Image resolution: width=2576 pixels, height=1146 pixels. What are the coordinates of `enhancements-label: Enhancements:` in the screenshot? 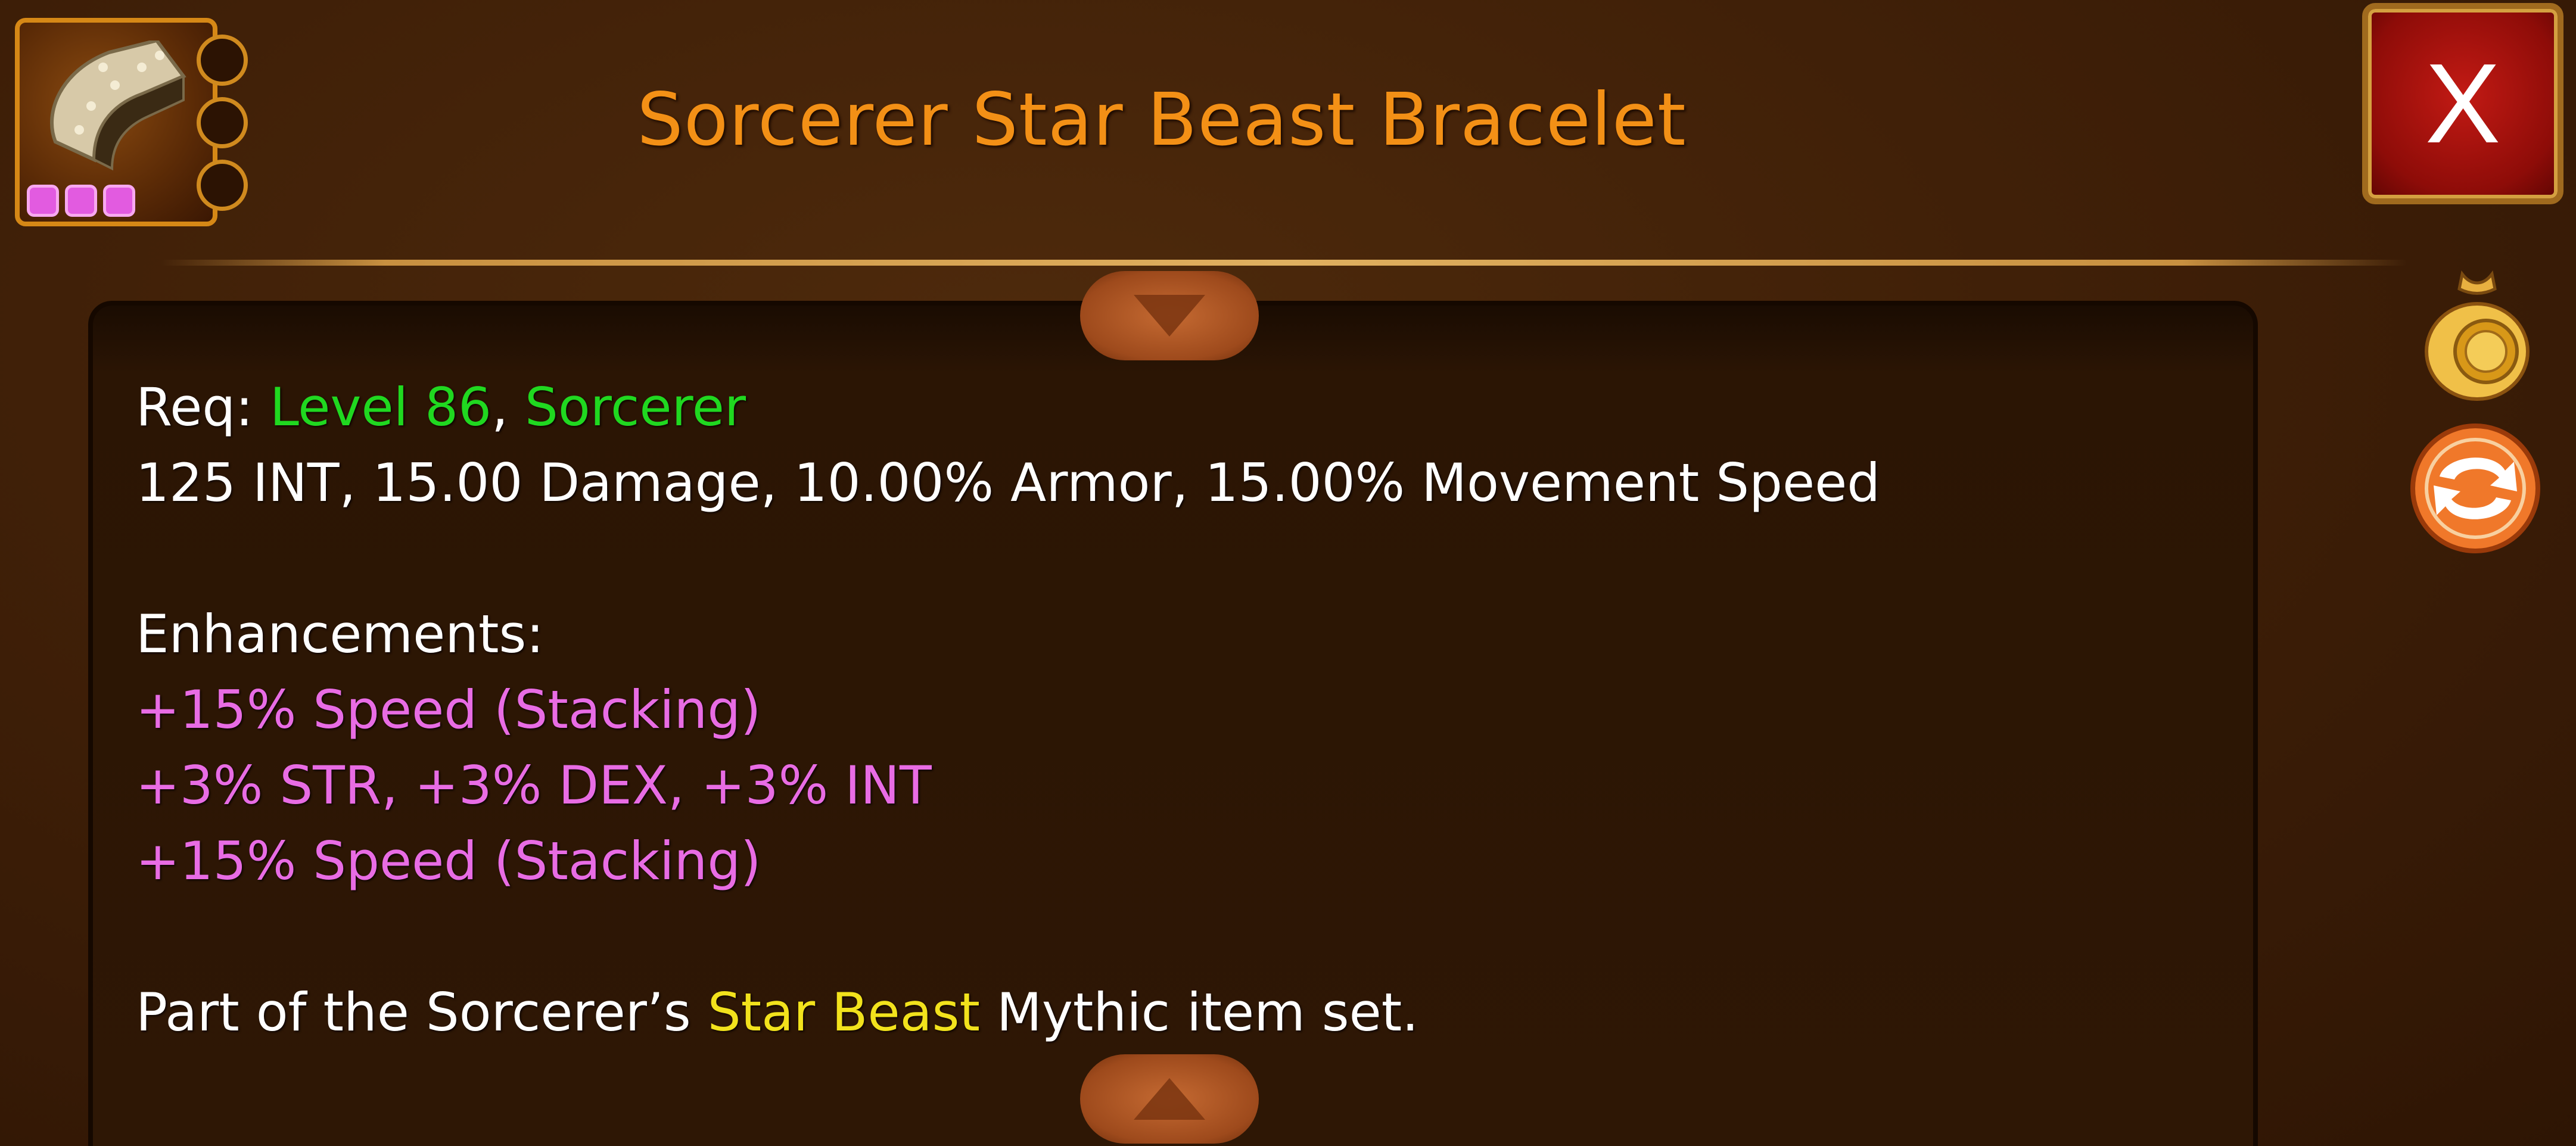 It's located at (340, 634).